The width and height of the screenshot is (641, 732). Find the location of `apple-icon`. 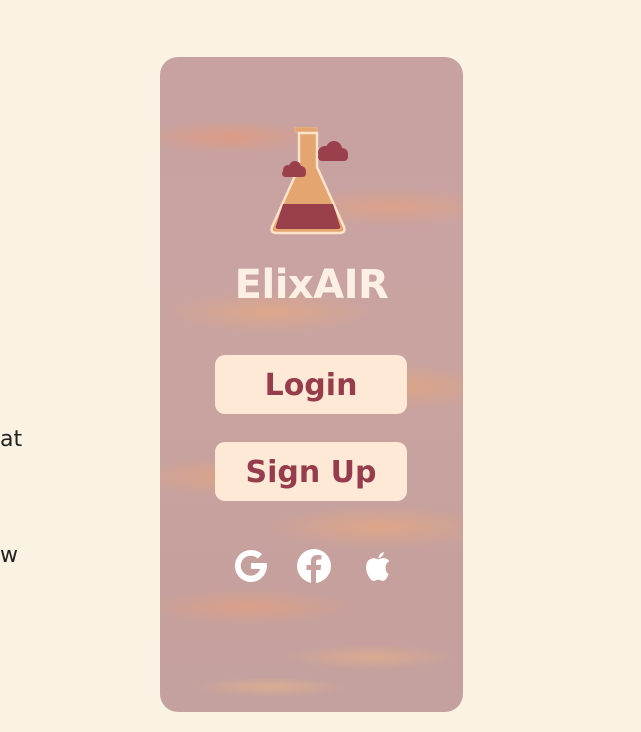

apple-icon is located at coordinates (378, 566).